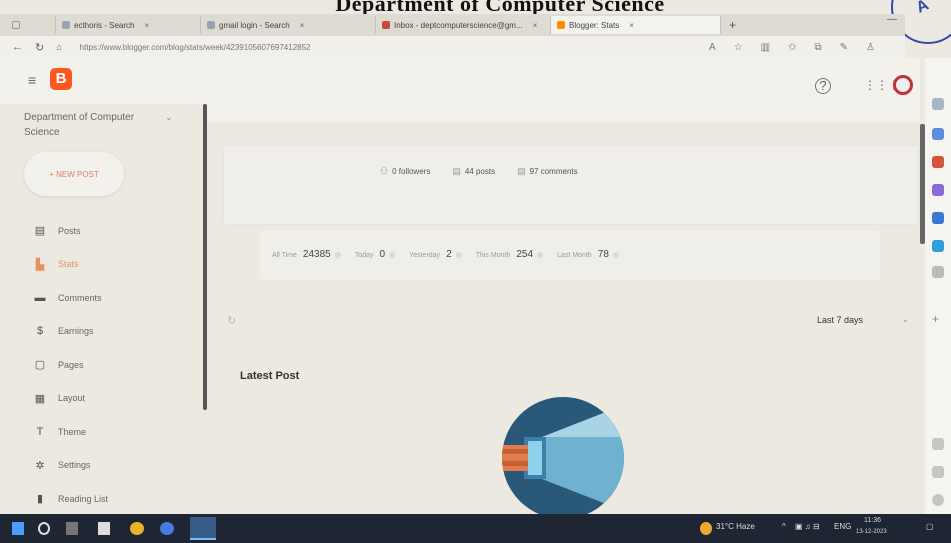  I want to click on pageviews-all-time: All Time 24385 ◎, so click(306, 254).